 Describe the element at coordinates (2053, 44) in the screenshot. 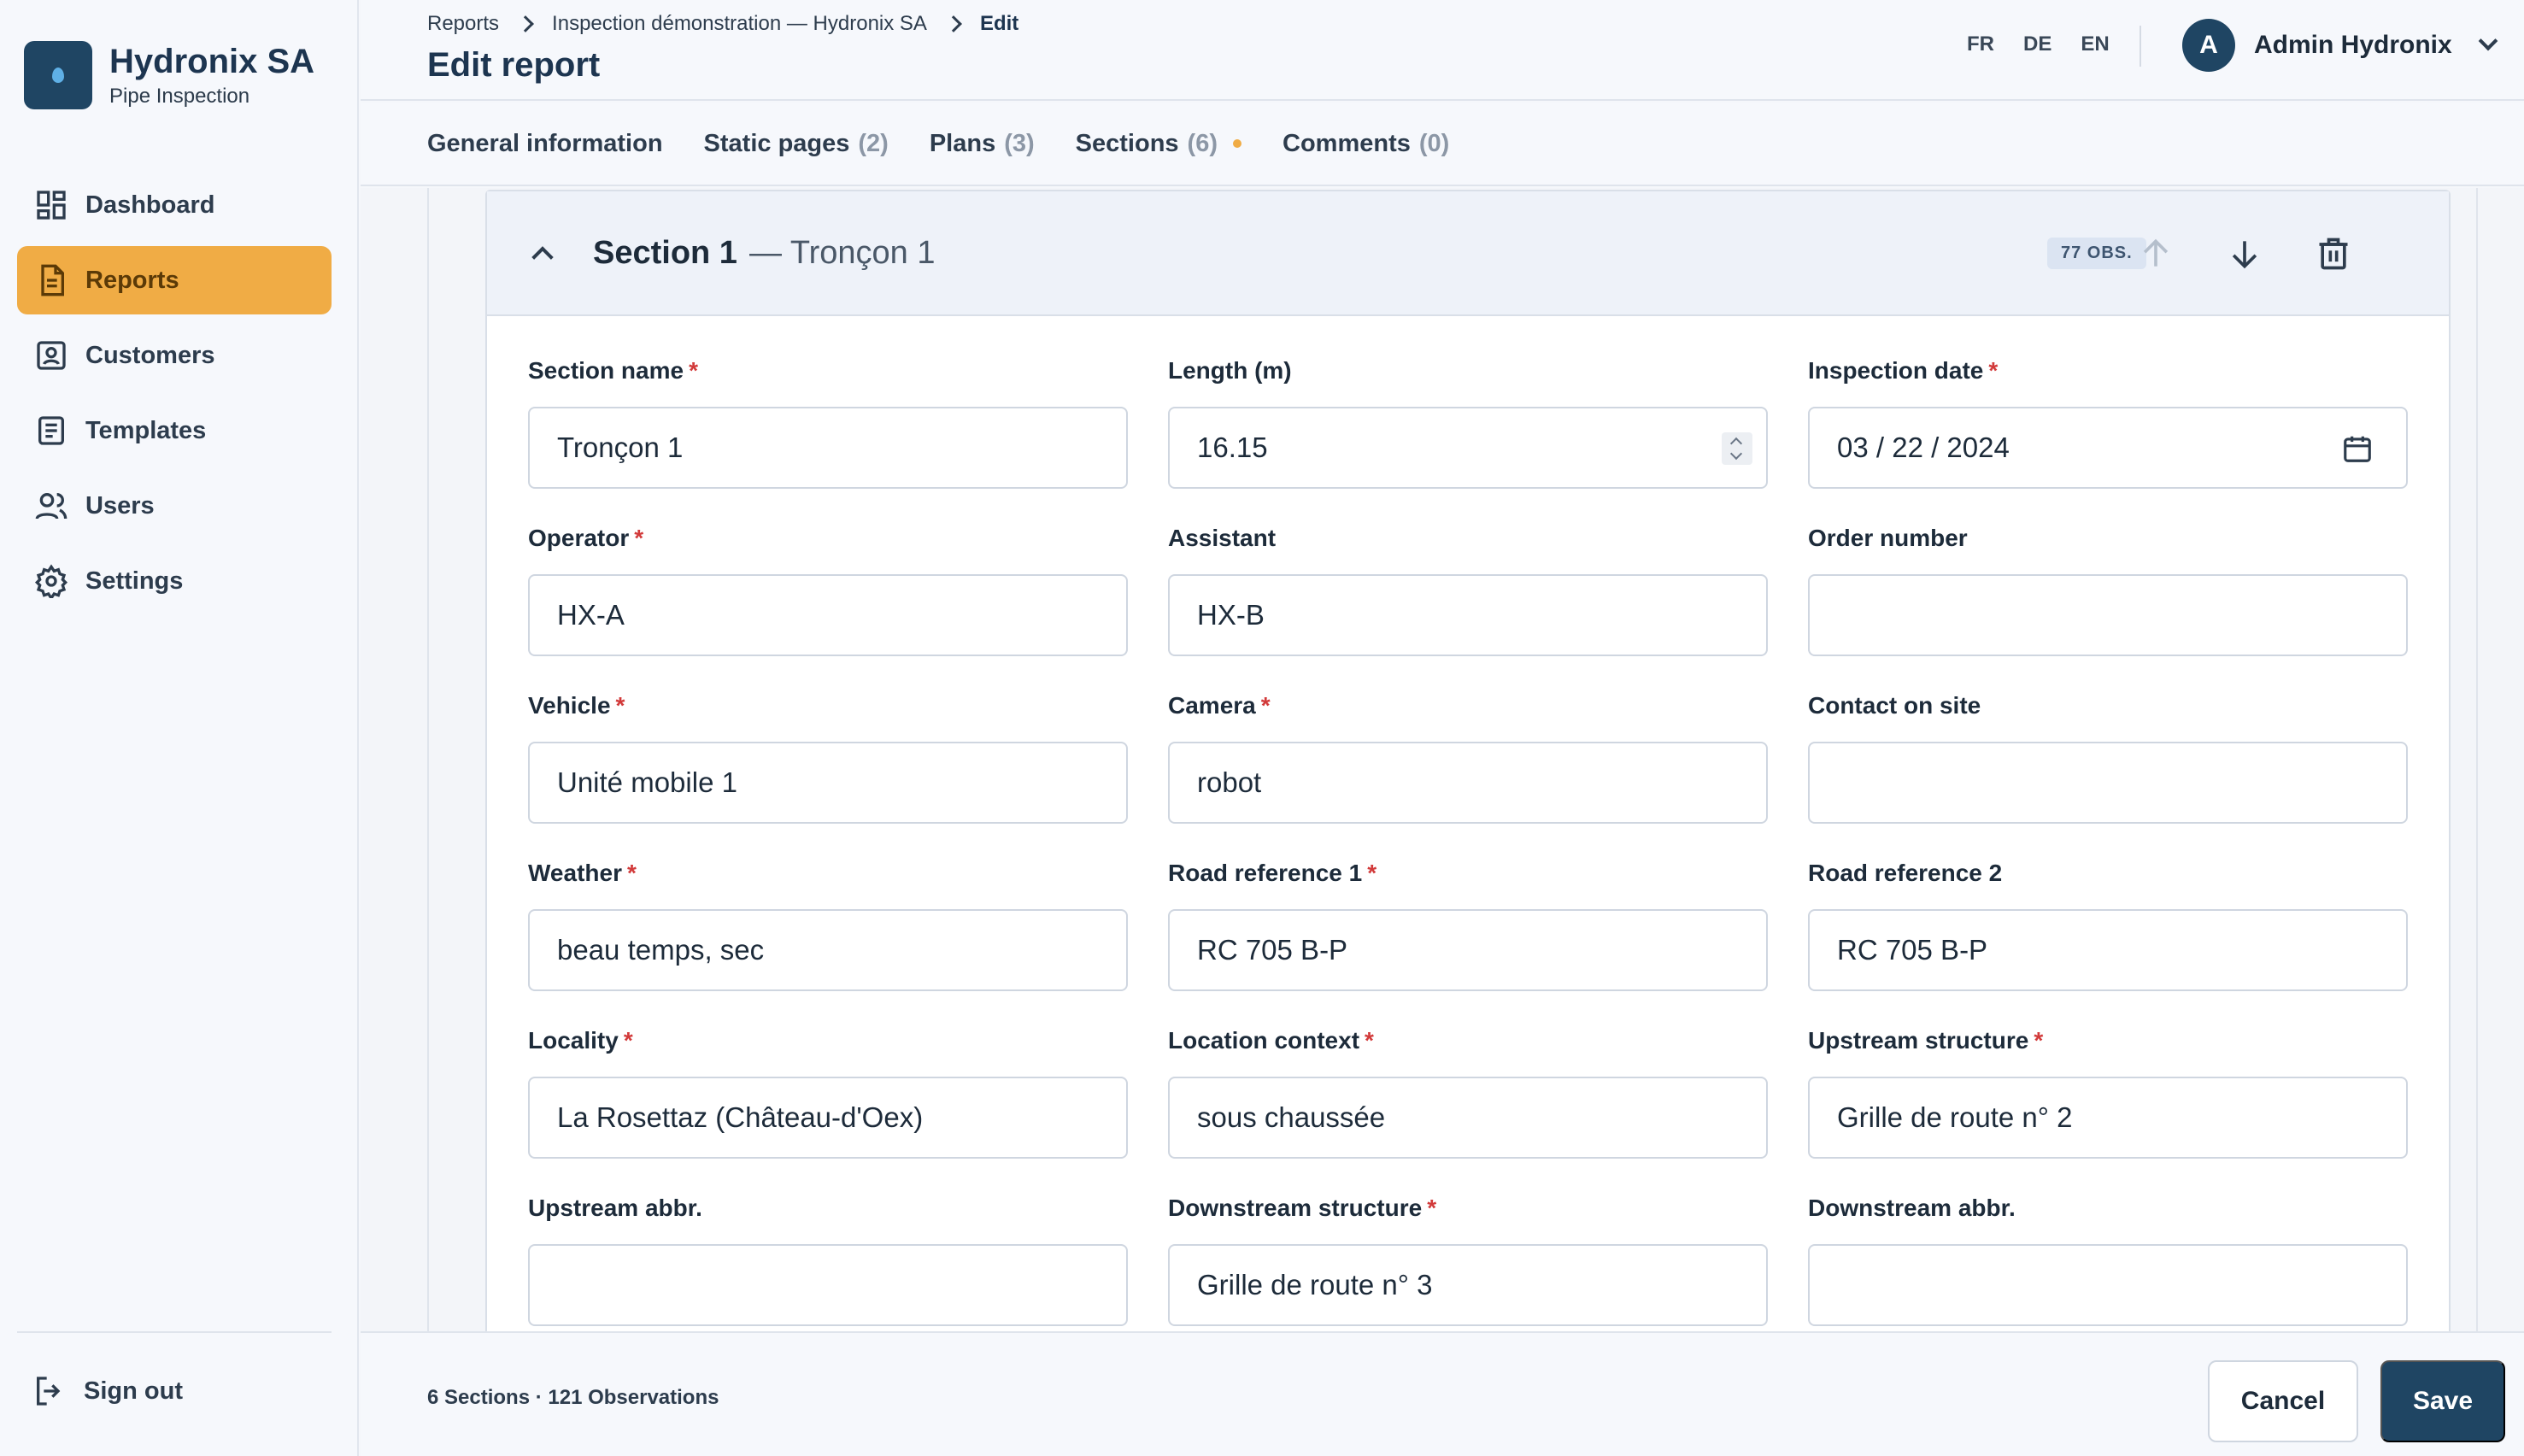

I see `language-switcher: FR DE EN` at that location.